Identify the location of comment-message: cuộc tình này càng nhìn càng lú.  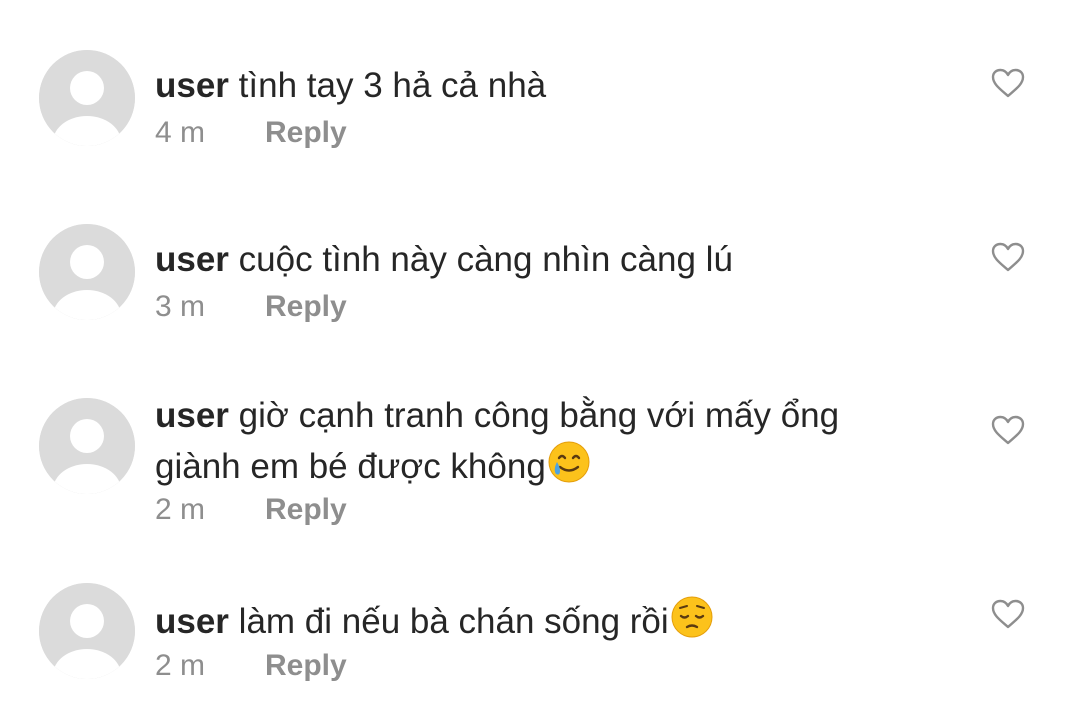
(485, 259).